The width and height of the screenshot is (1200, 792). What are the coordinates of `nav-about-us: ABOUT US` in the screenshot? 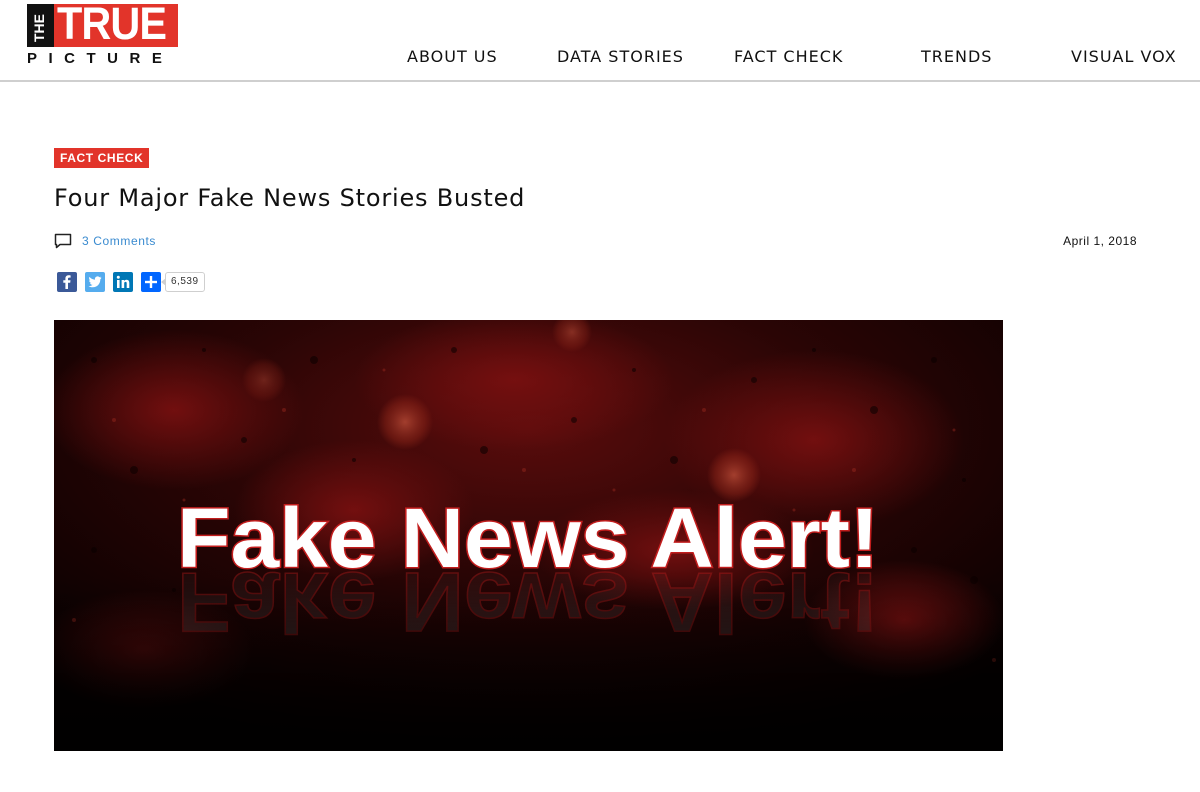 It's located at (452, 57).